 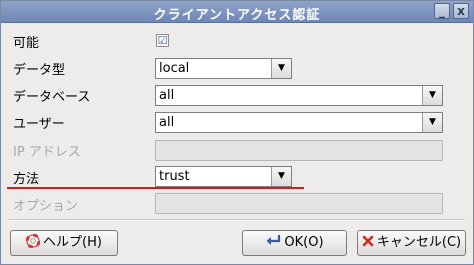 What do you see at coordinates (299, 150) in the screenshot?
I see `ip-address-field` at bounding box center [299, 150].